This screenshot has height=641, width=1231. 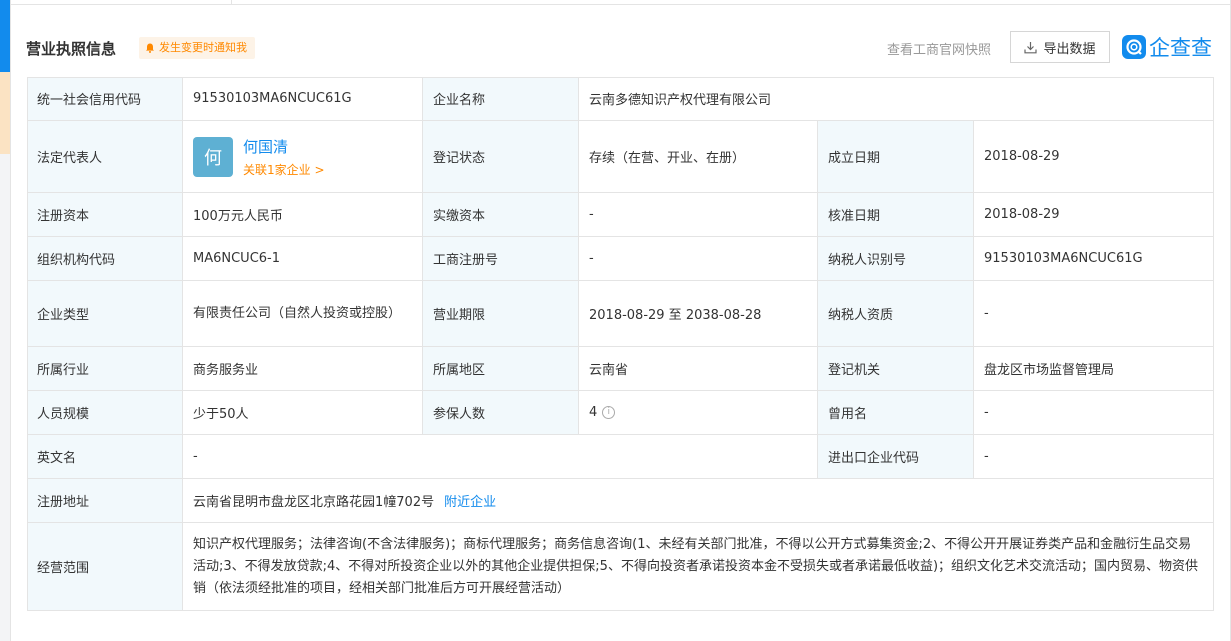 I want to click on value-taxpayer-qual: -, so click(x=1094, y=314).